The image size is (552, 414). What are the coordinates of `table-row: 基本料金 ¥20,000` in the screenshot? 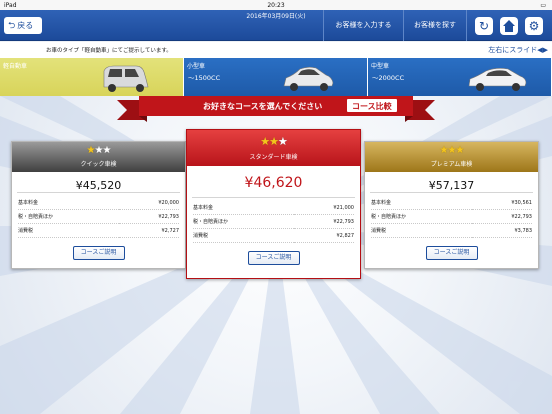 It's located at (98, 203).